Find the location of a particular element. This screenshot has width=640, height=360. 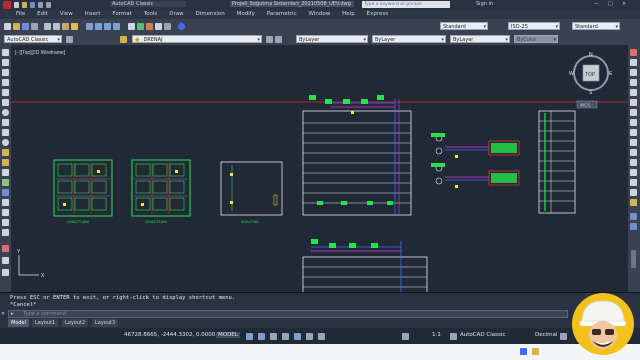

save-file-icon is located at coordinates (25, 26).